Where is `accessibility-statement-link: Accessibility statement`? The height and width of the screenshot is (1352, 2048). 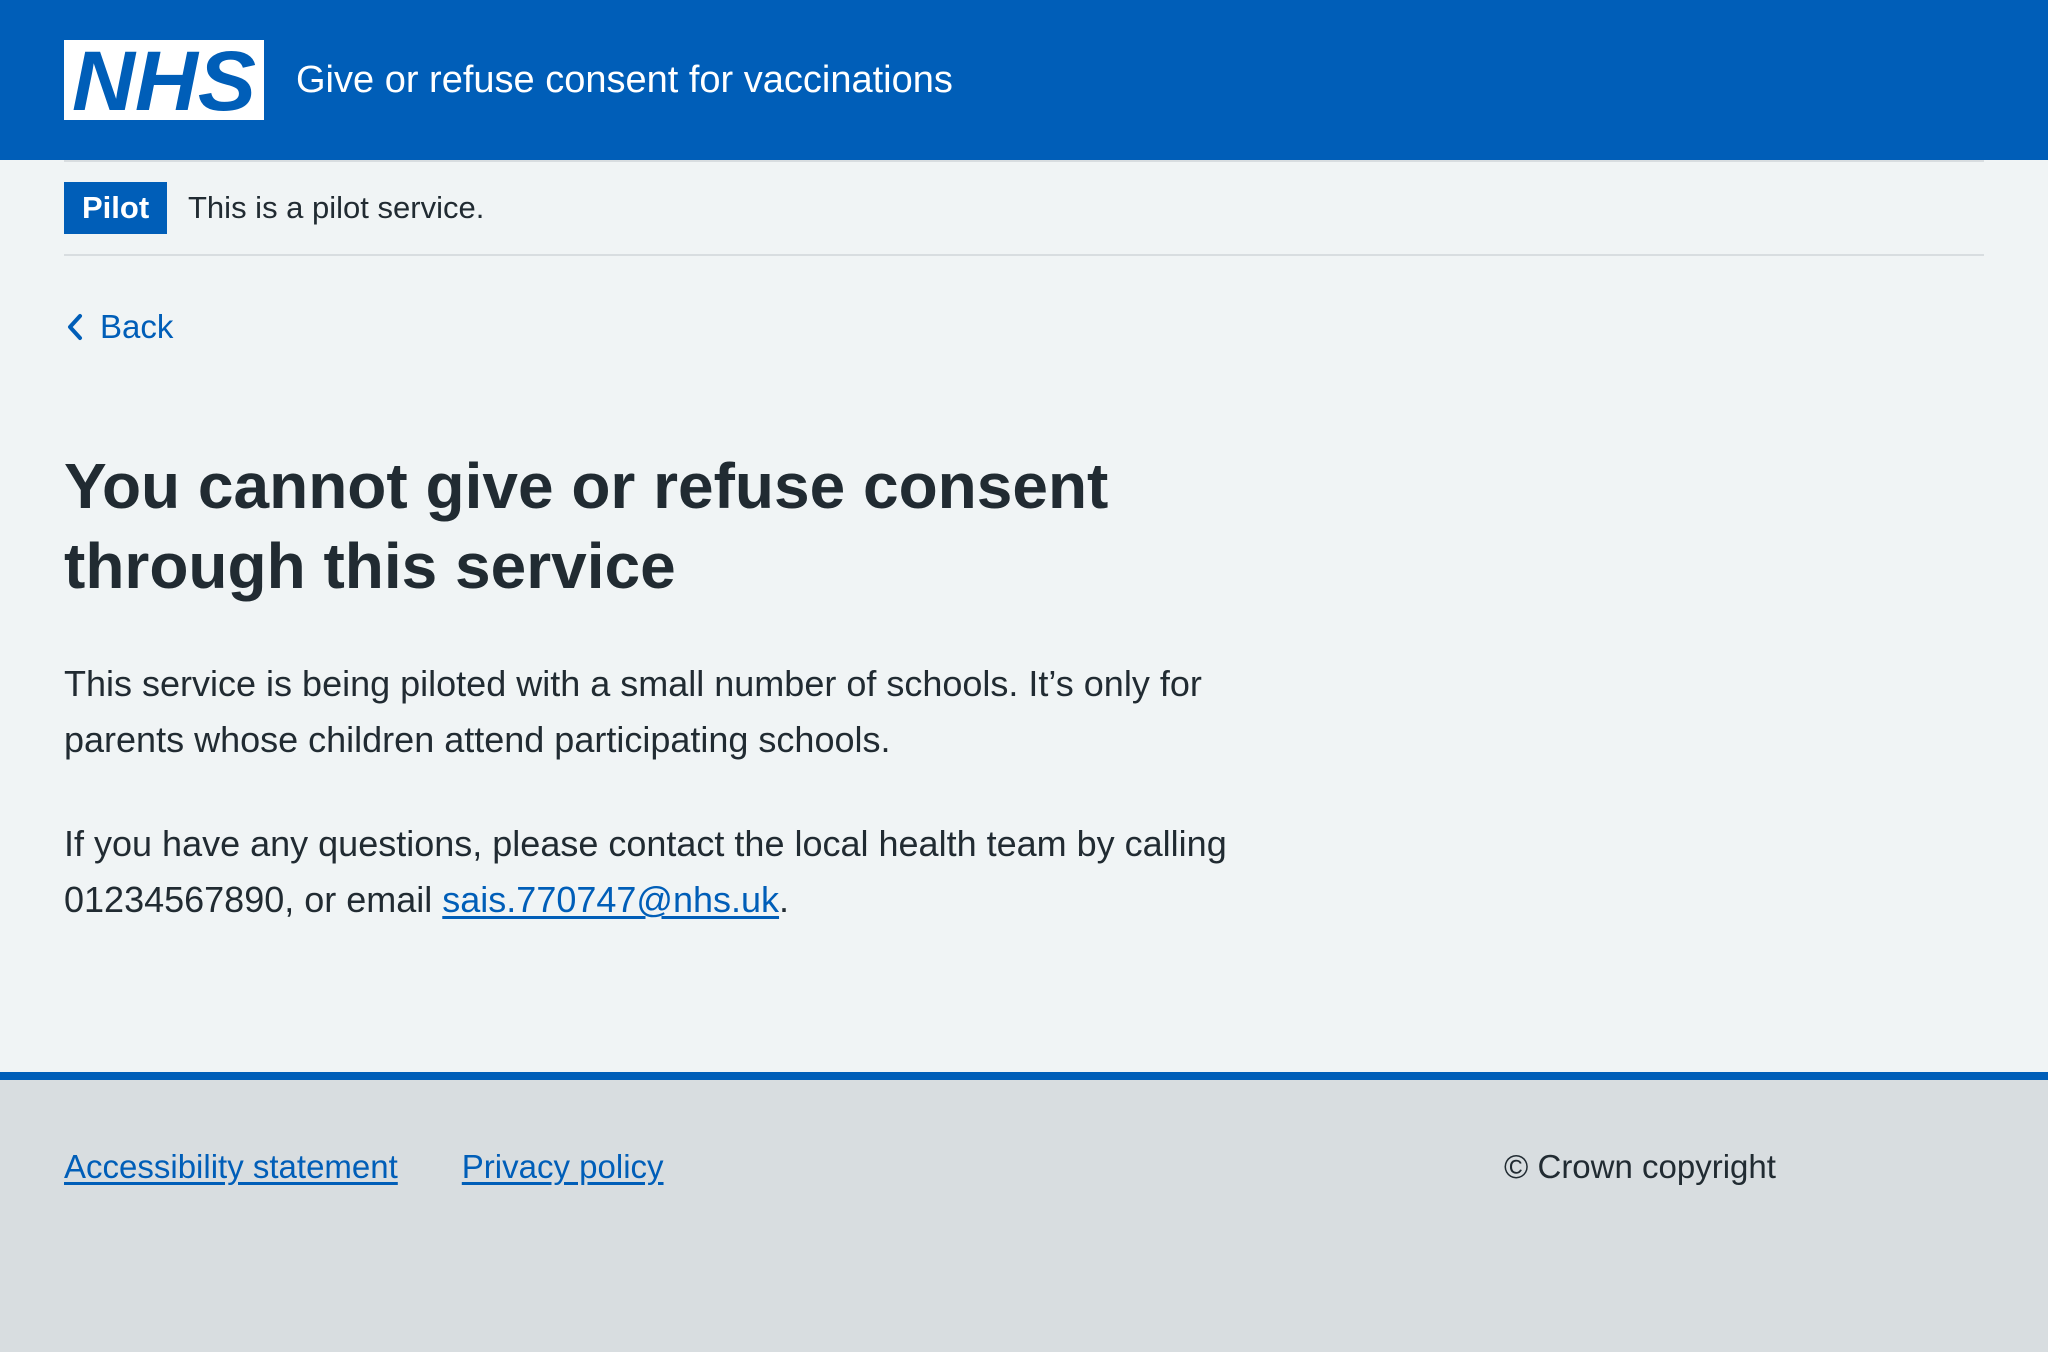 accessibility-statement-link: Accessibility statement is located at coordinates (231, 1167).